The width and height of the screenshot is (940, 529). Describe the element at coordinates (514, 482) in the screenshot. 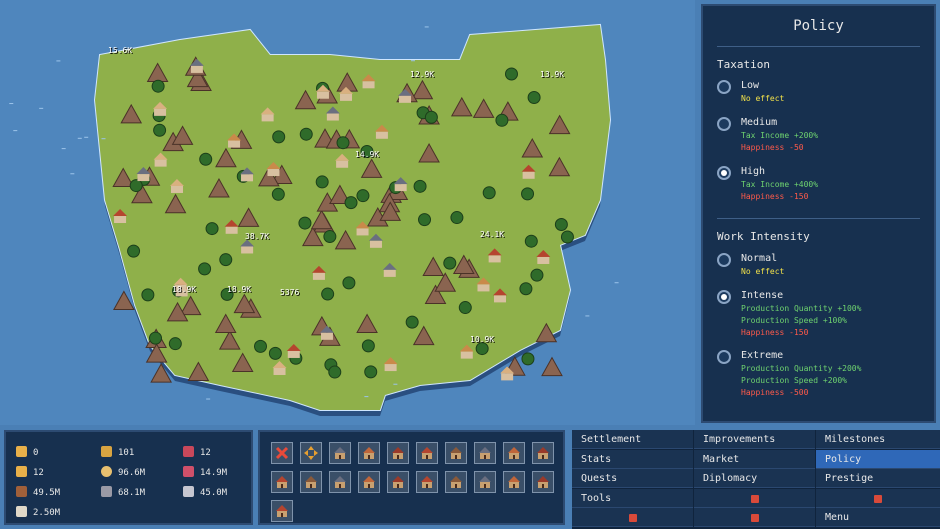

I see `bakery-icon` at that location.